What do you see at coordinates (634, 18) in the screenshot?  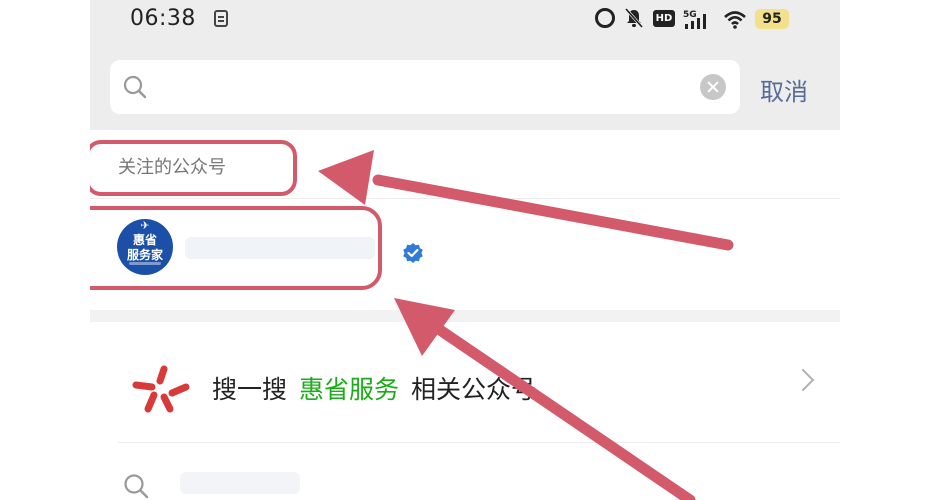 I see `bell-muted-icon` at bounding box center [634, 18].